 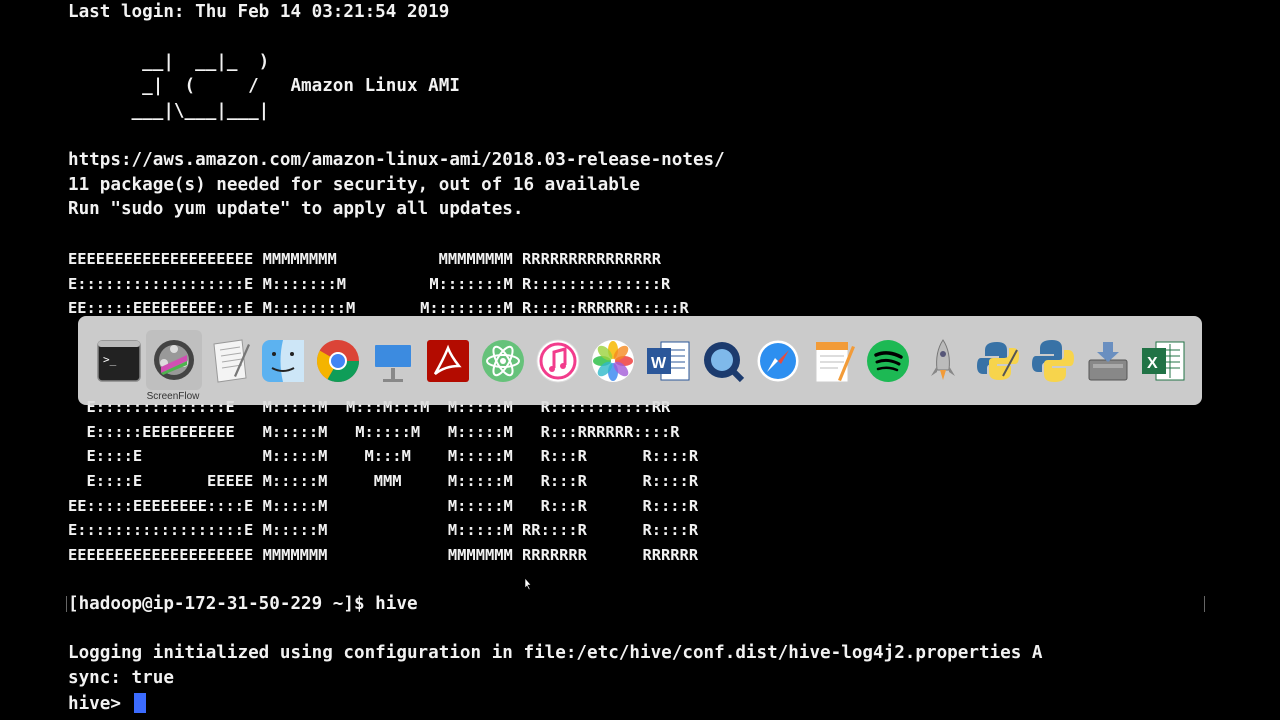 What do you see at coordinates (243, 604) in the screenshot?
I see `shell-prompt-command: [hadoop@ip-172-31-50-229 ~]$ hive` at bounding box center [243, 604].